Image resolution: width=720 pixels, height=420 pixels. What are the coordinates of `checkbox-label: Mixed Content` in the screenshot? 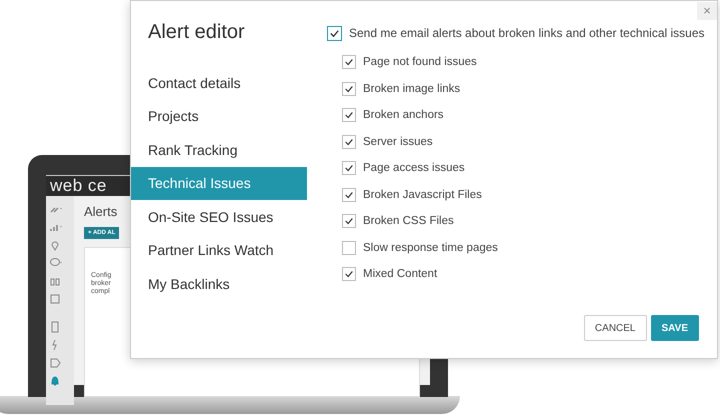 It's located at (400, 274).